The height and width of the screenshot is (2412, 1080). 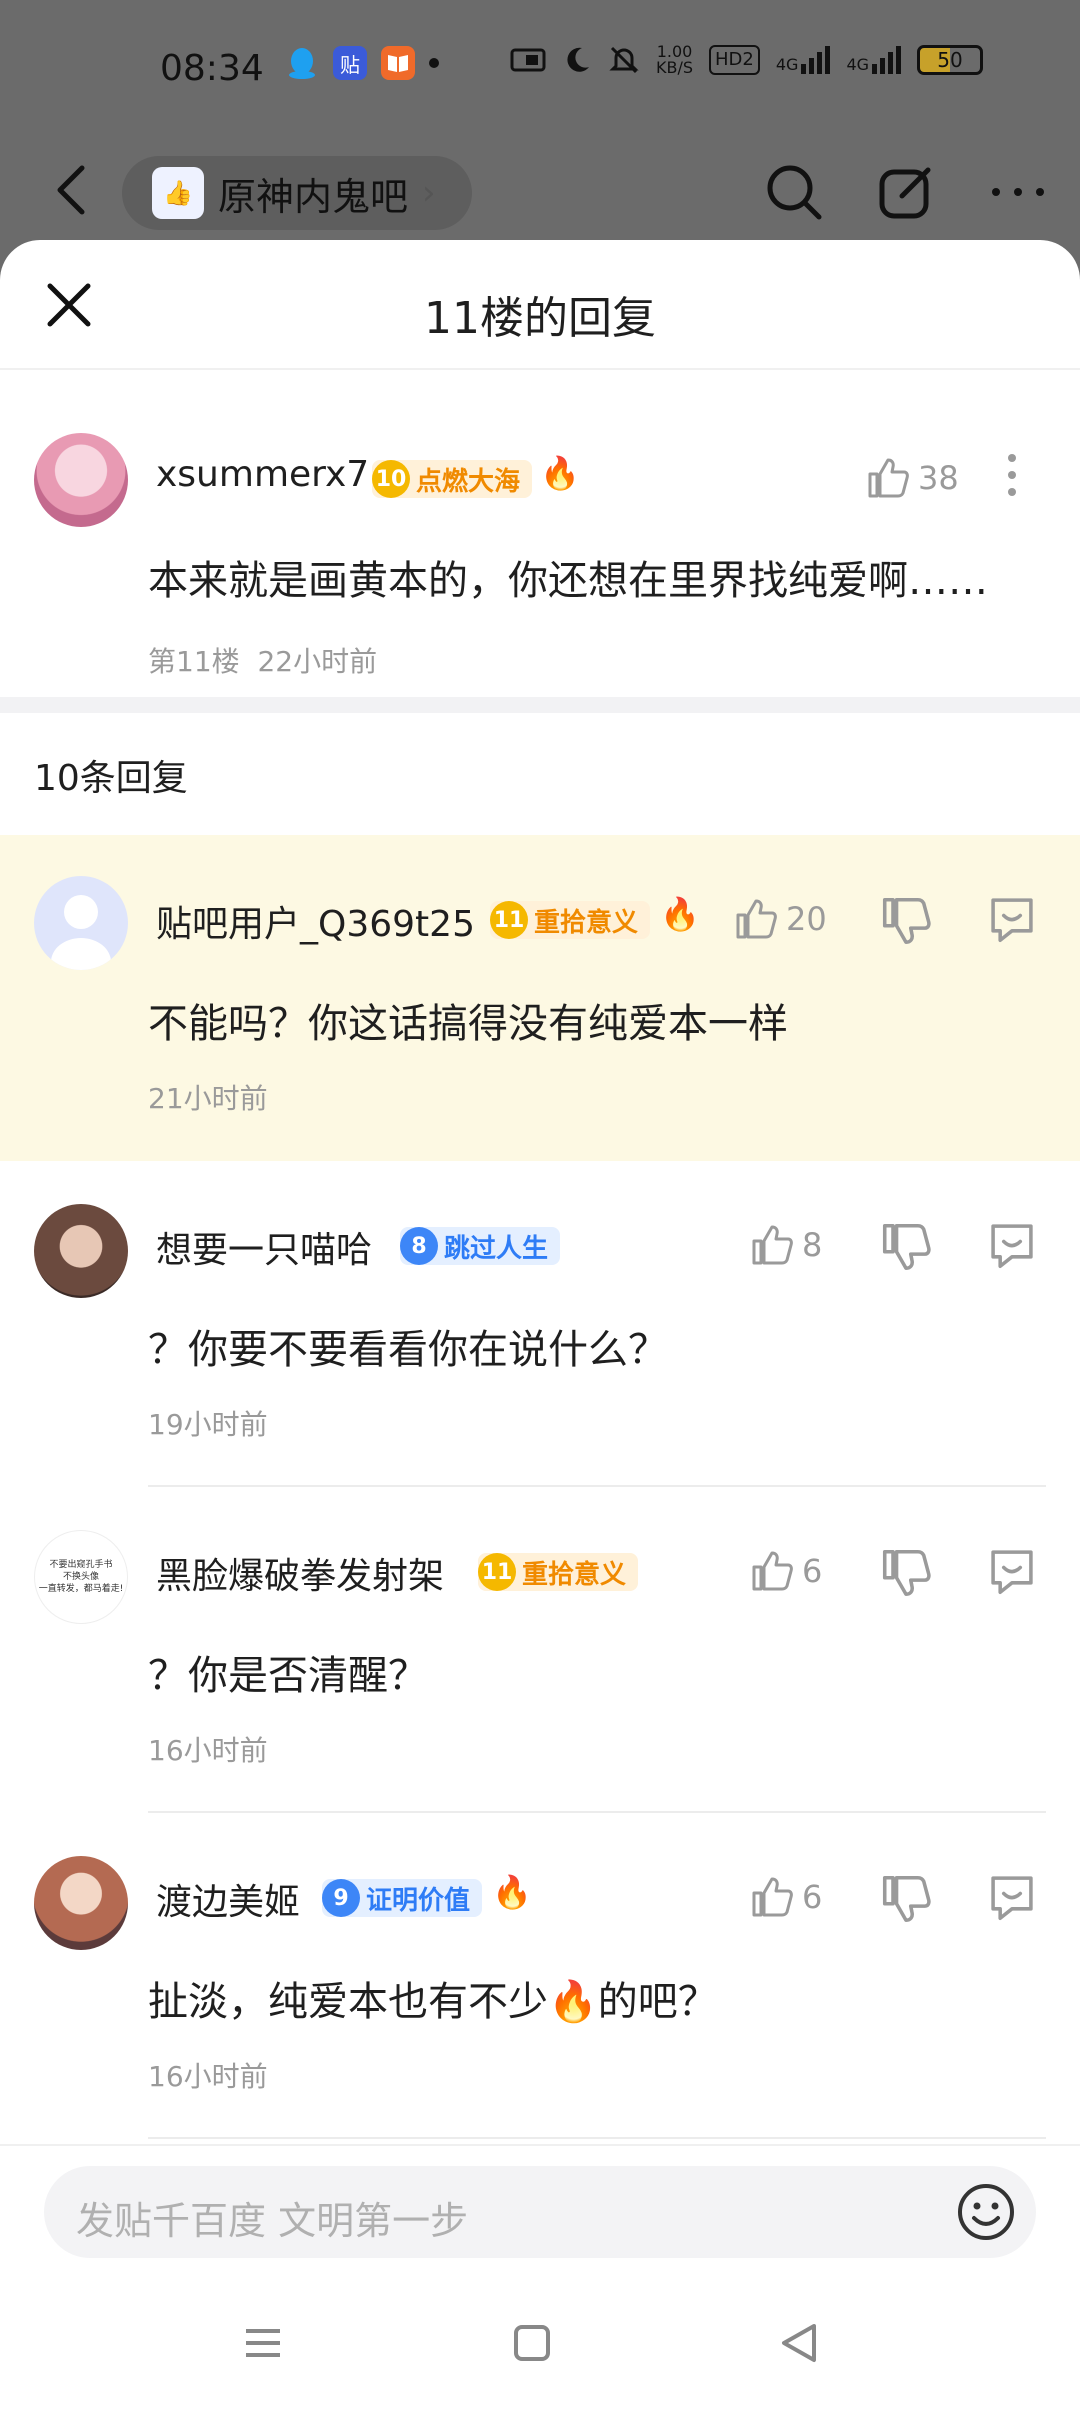 I want to click on signal-1-label: 4G, so click(x=787, y=64).